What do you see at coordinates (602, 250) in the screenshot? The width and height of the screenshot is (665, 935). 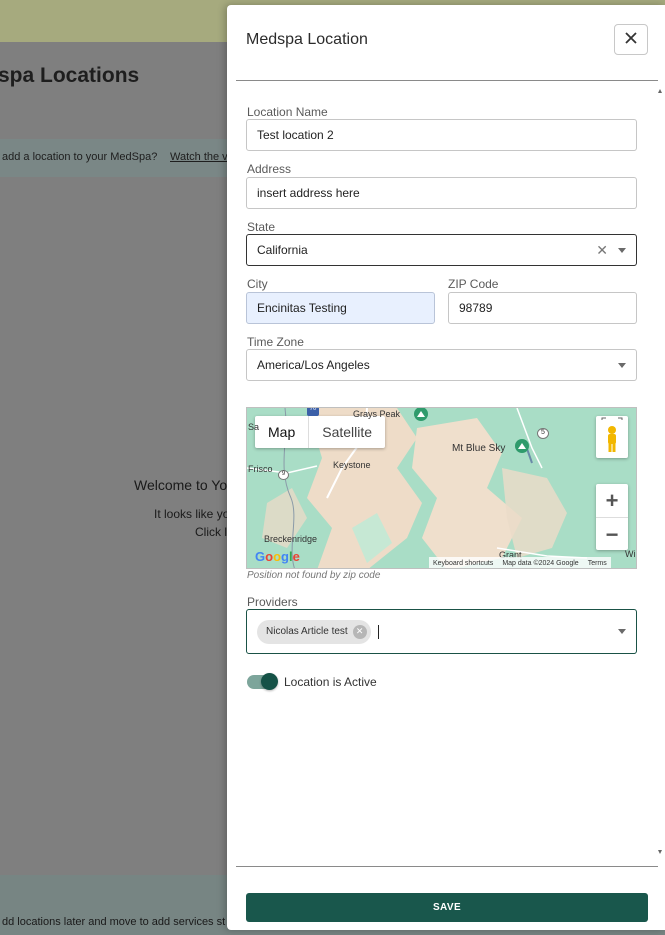 I see `clear-icon: ✕` at bounding box center [602, 250].